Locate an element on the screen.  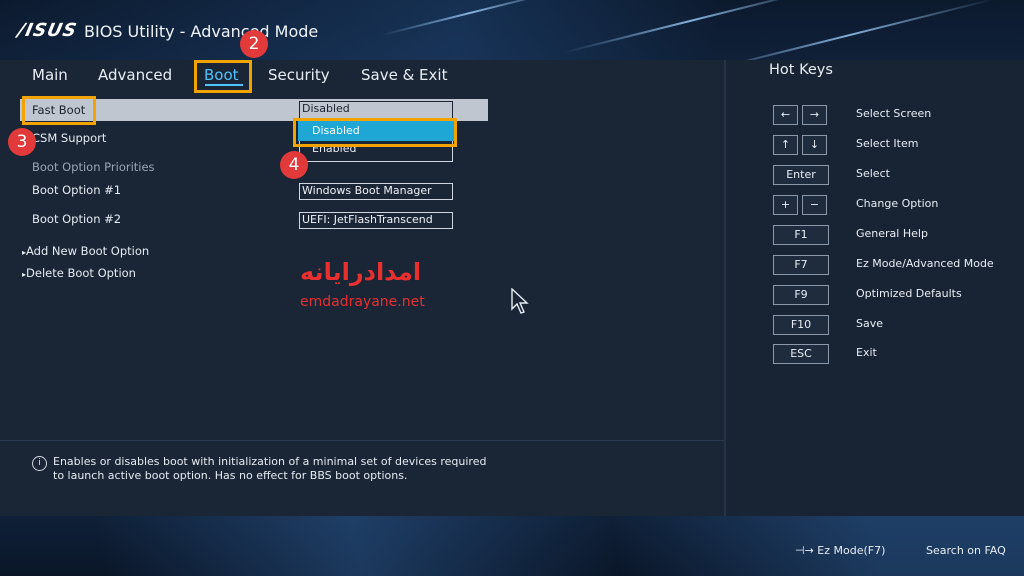
delete-boot-option: ▸Delete Boot Option is located at coordinates (79, 273).